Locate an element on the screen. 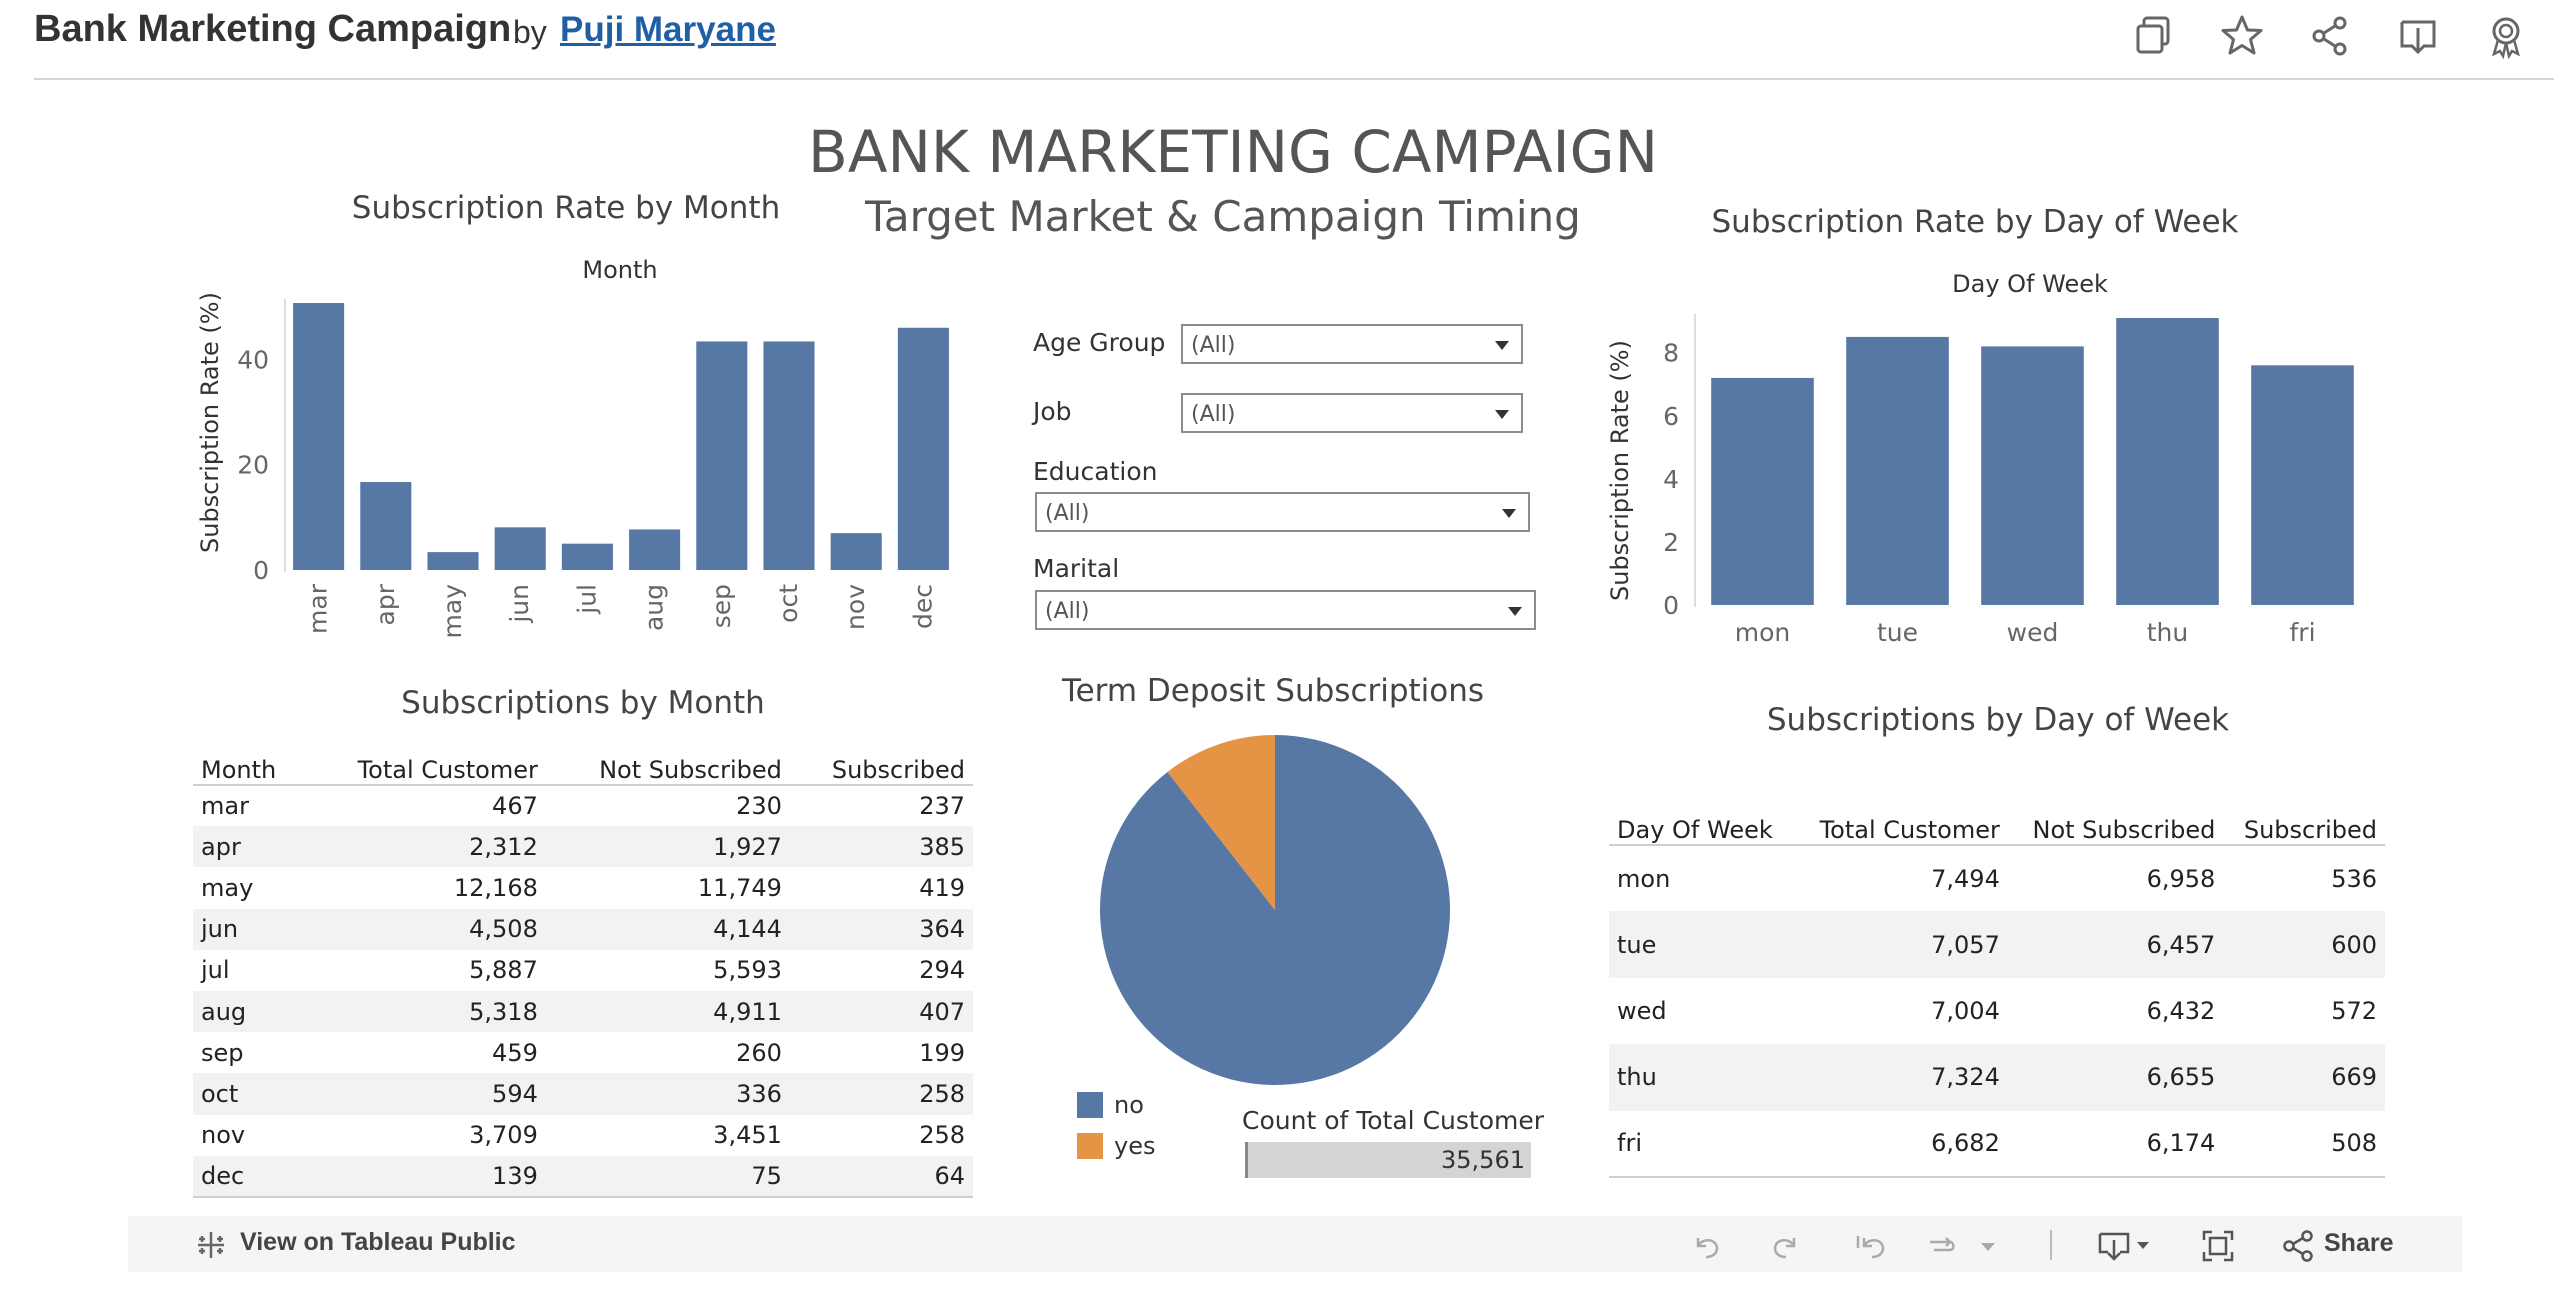  filter-marital-label: Marital is located at coordinates (1076, 568).